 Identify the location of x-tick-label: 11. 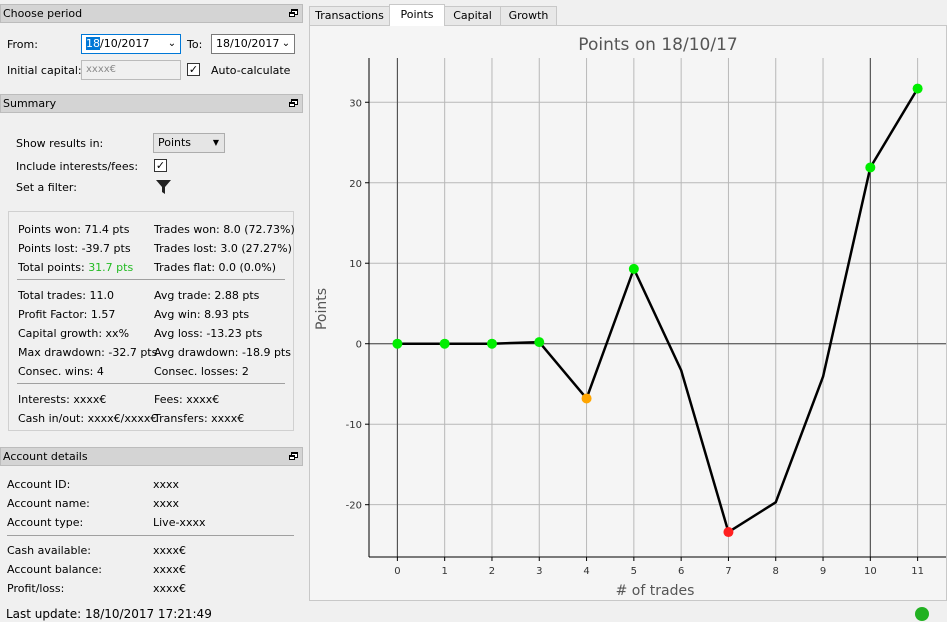
(917, 571).